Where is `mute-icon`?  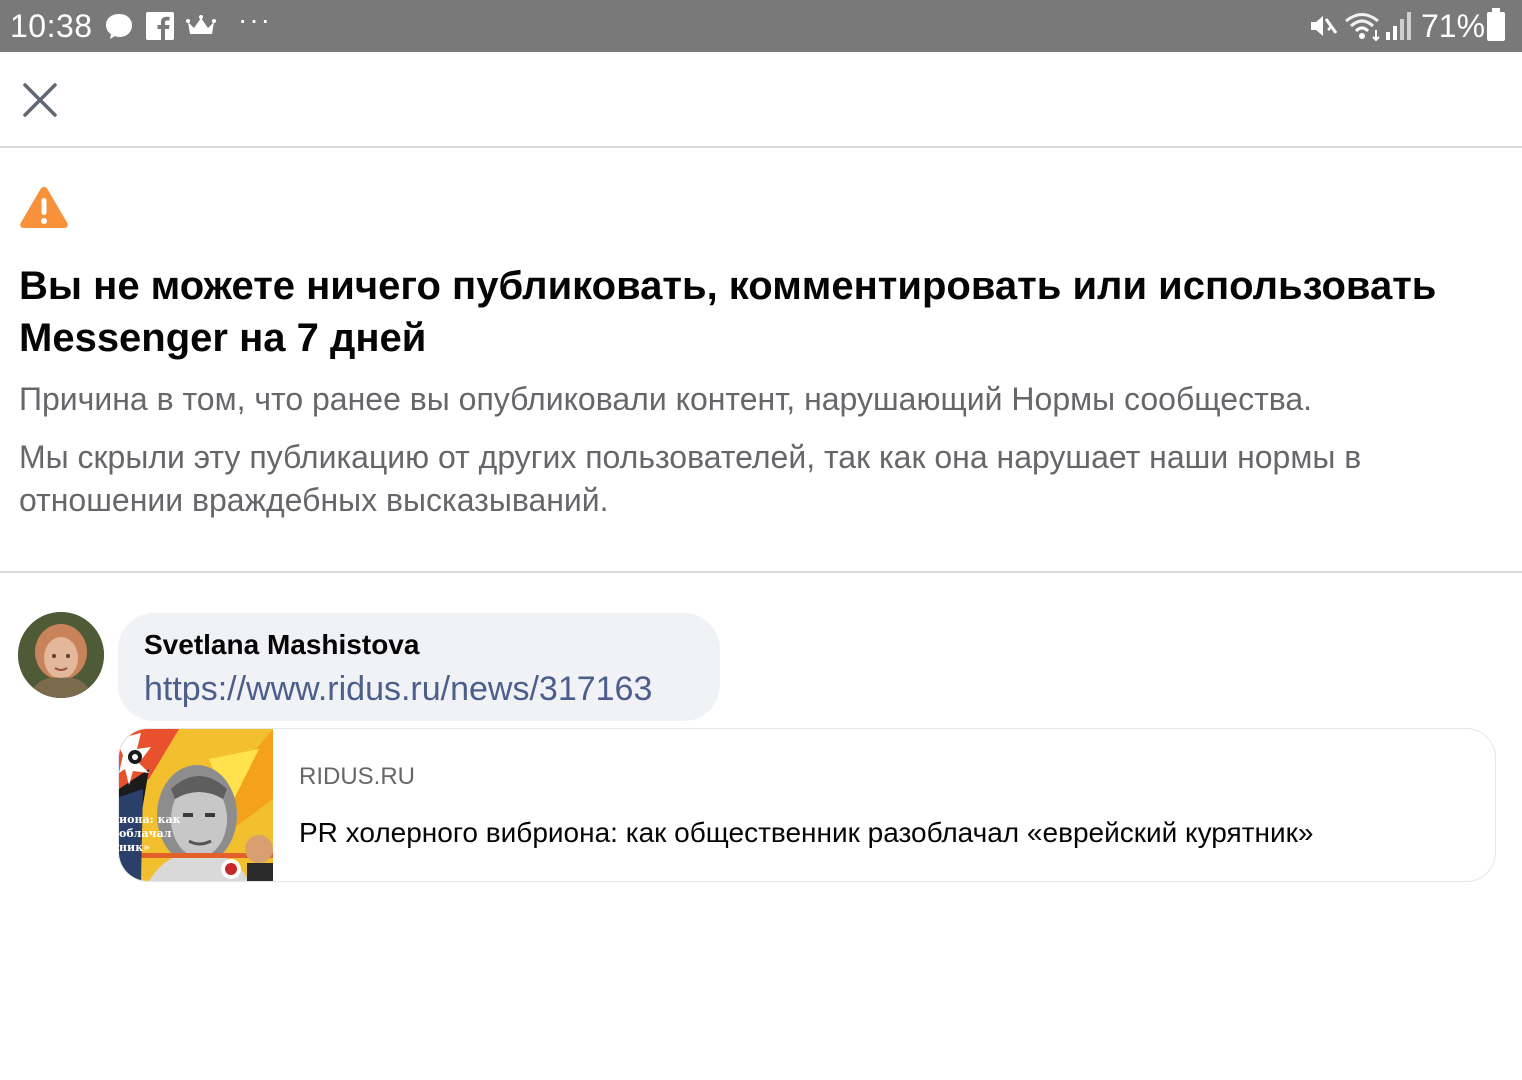
mute-icon is located at coordinates (1324, 26).